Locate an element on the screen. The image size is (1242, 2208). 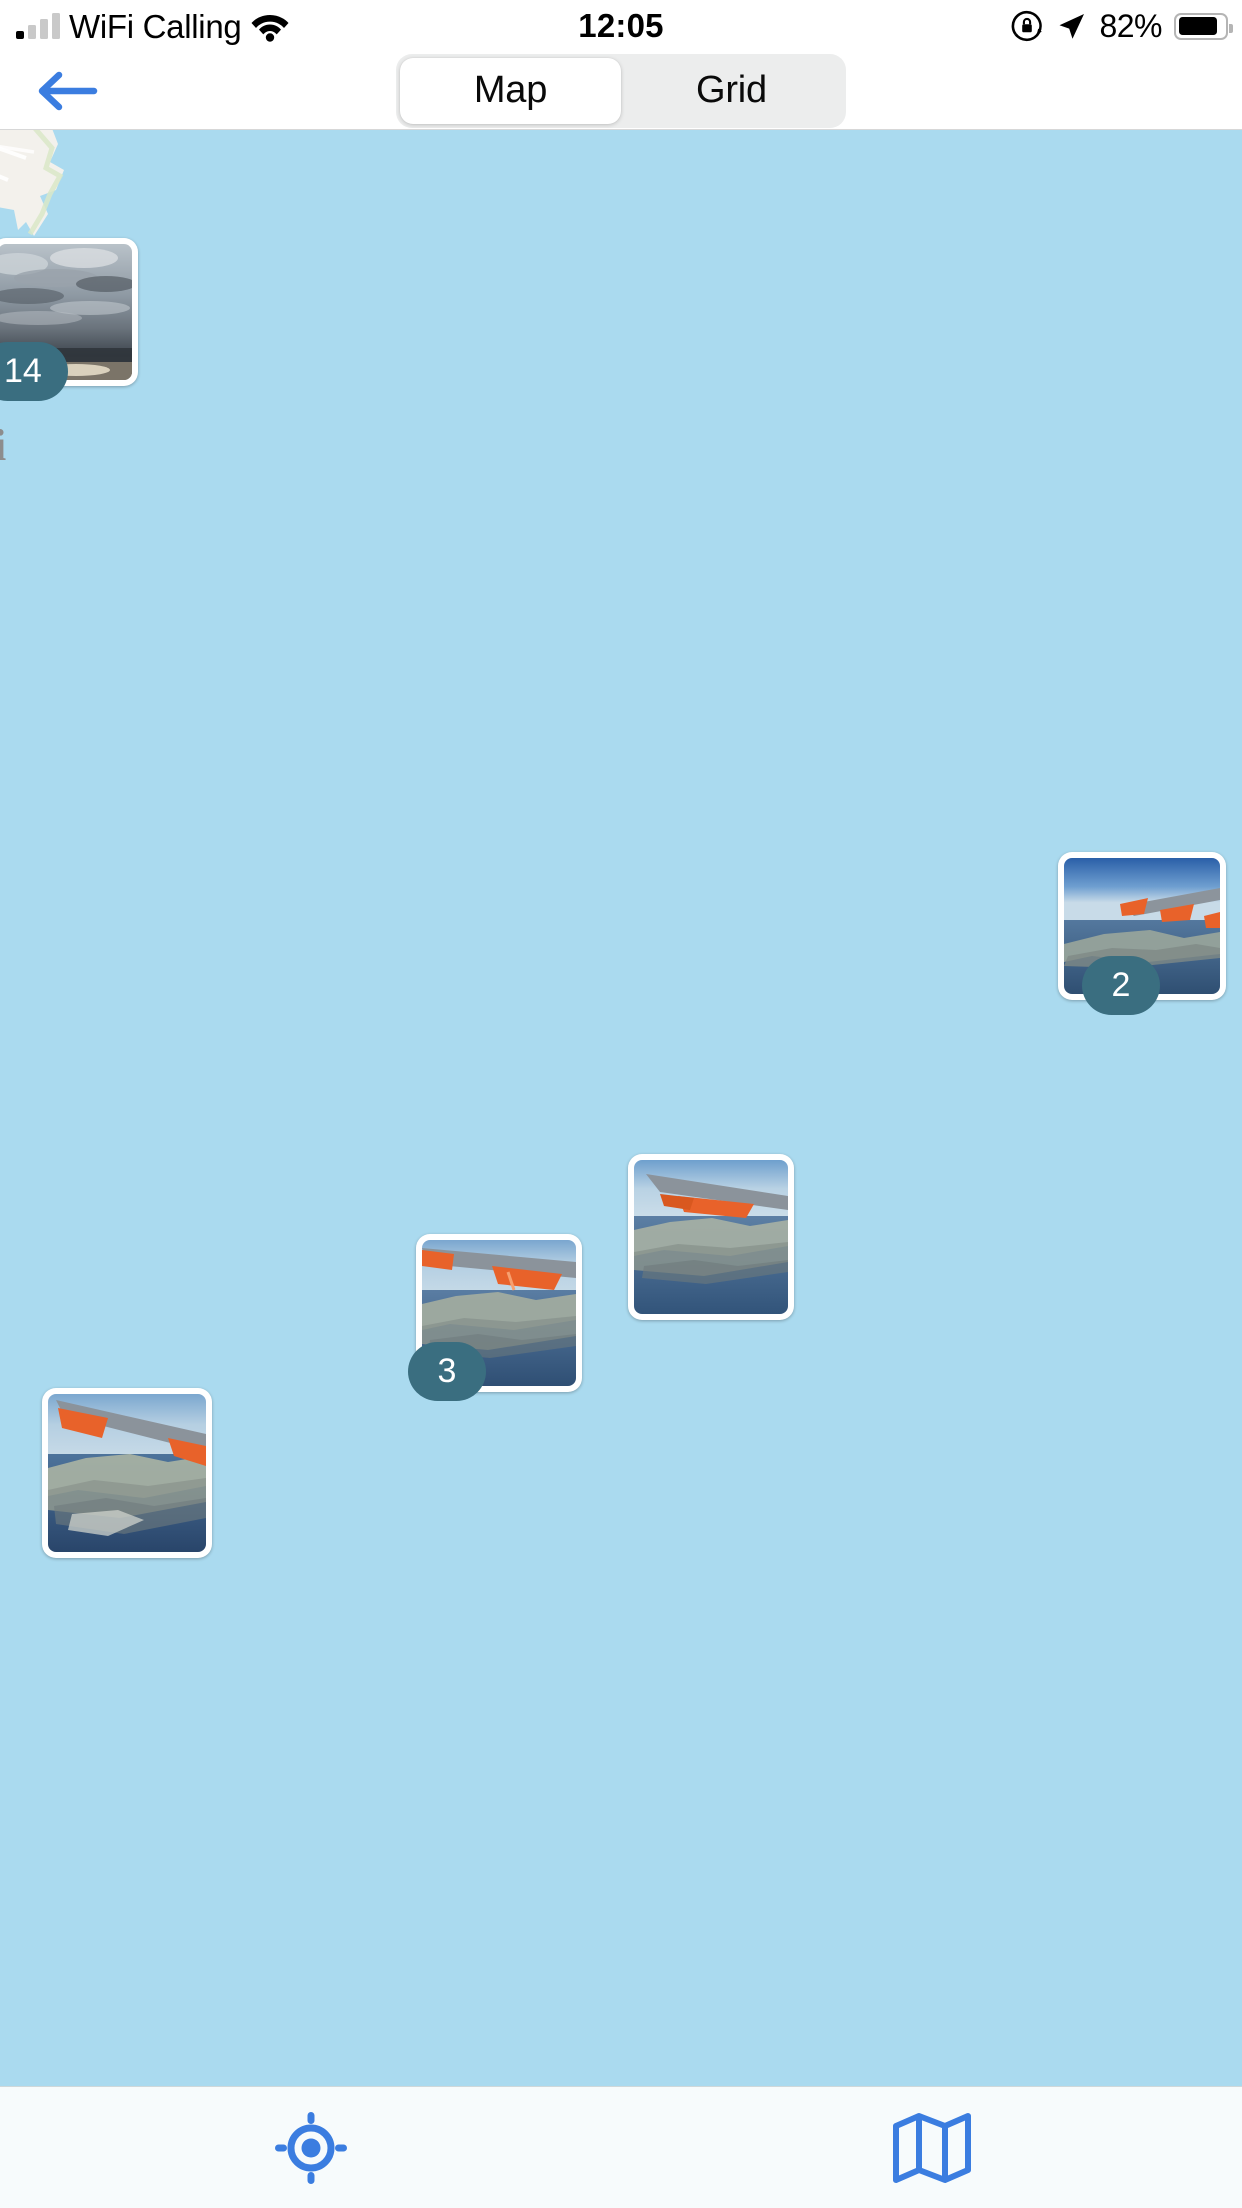
locate-me-button is located at coordinates (310, 2147).